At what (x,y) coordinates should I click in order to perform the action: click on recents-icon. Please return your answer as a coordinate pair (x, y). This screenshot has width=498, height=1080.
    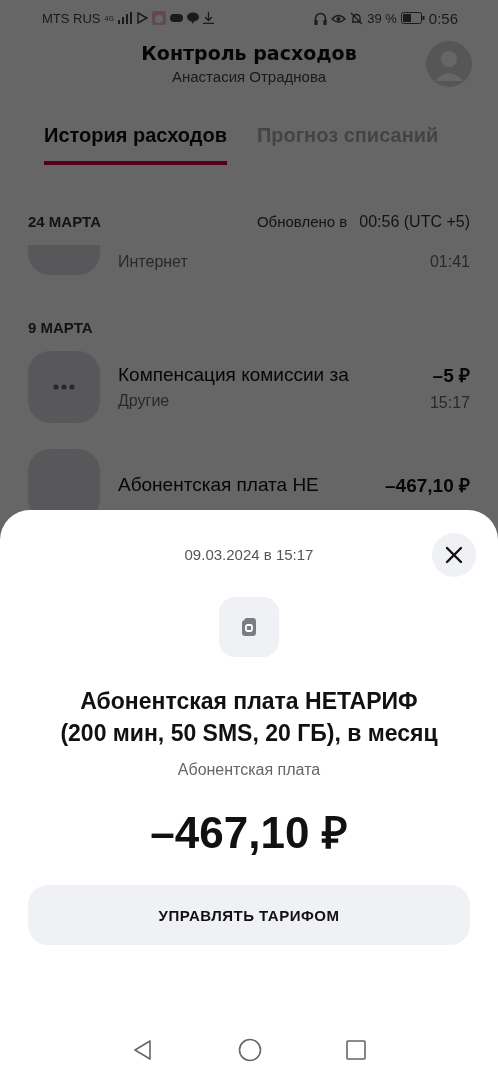
    Looking at the image, I should click on (356, 1050).